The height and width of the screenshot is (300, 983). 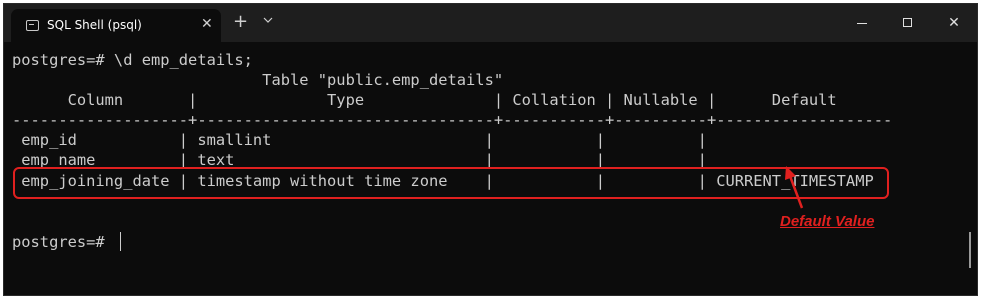 What do you see at coordinates (120, 241) in the screenshot?
I see `text-cursor` at bounding box center [120, 241].